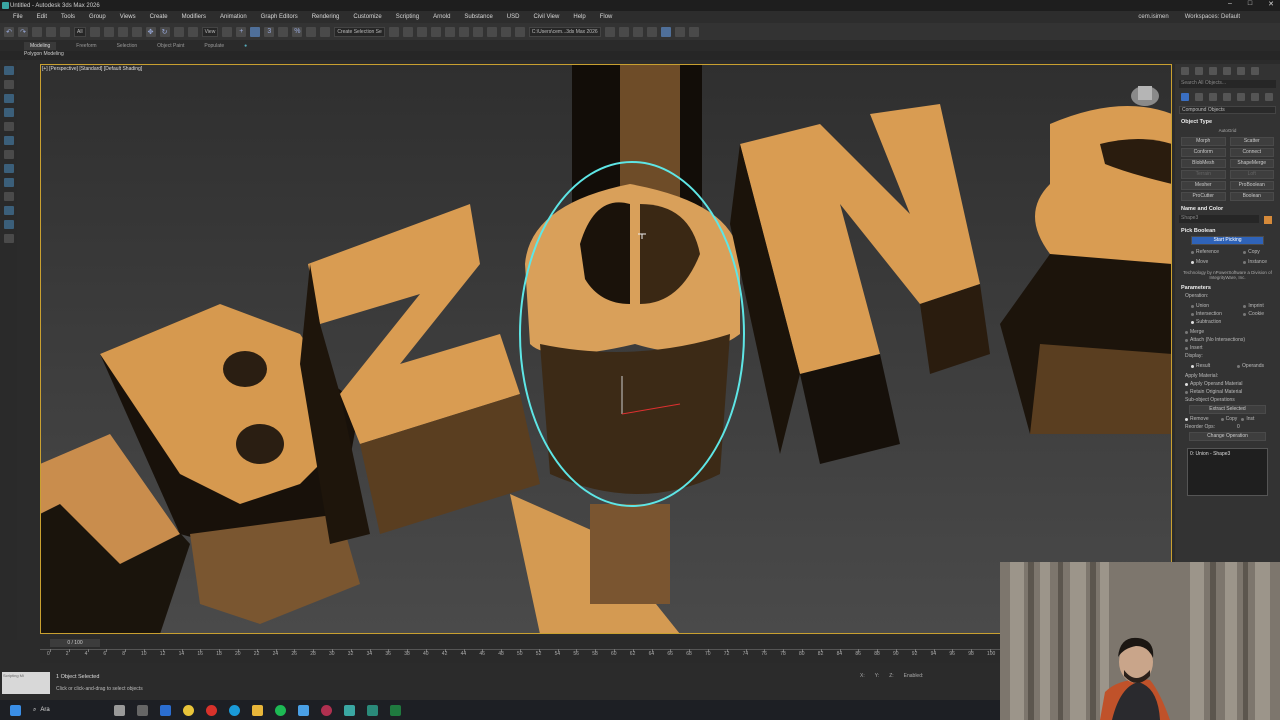 Image resolution: width=1280 pixels, height=720 pixels. What do you see at coordinates (8, 140) in the screenshot?
I see `freeze-tool-icon` at bounding box center [8, 140].